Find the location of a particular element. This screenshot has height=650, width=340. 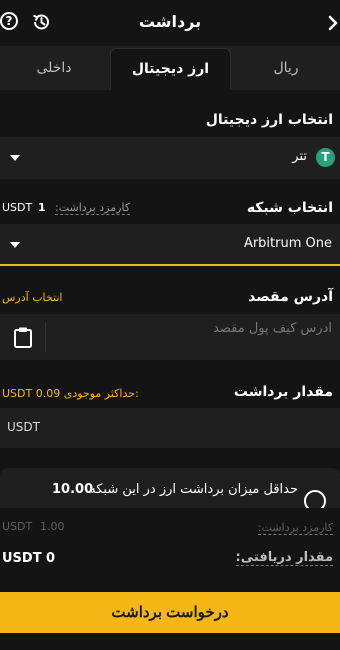

network-fee-value: 1 is located at coordinates (42, 207).